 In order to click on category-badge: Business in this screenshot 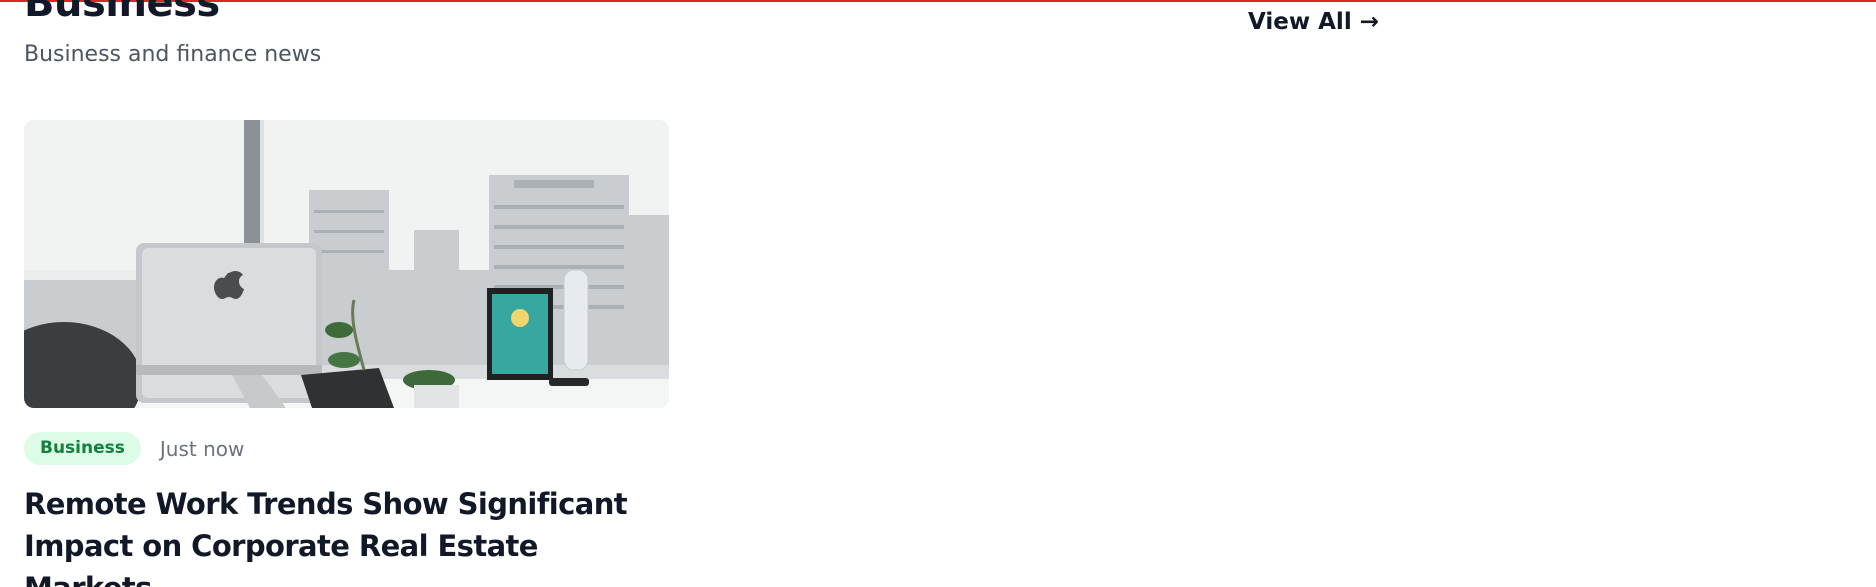, I will do `click(82, 448)`.